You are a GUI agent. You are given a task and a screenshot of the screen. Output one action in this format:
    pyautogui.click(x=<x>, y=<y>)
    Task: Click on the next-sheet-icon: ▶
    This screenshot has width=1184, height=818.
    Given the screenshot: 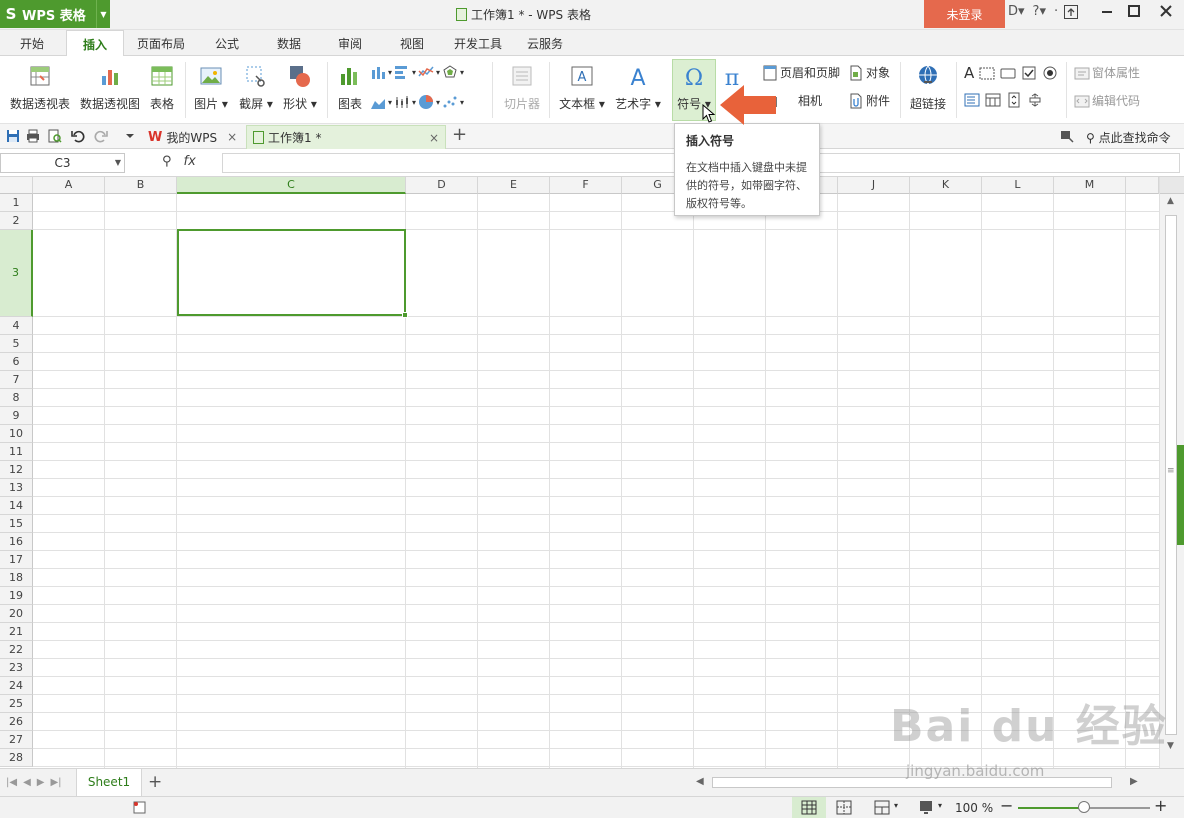 What is the action you would take?
    pyautogui.click(x=41, y=782)
    